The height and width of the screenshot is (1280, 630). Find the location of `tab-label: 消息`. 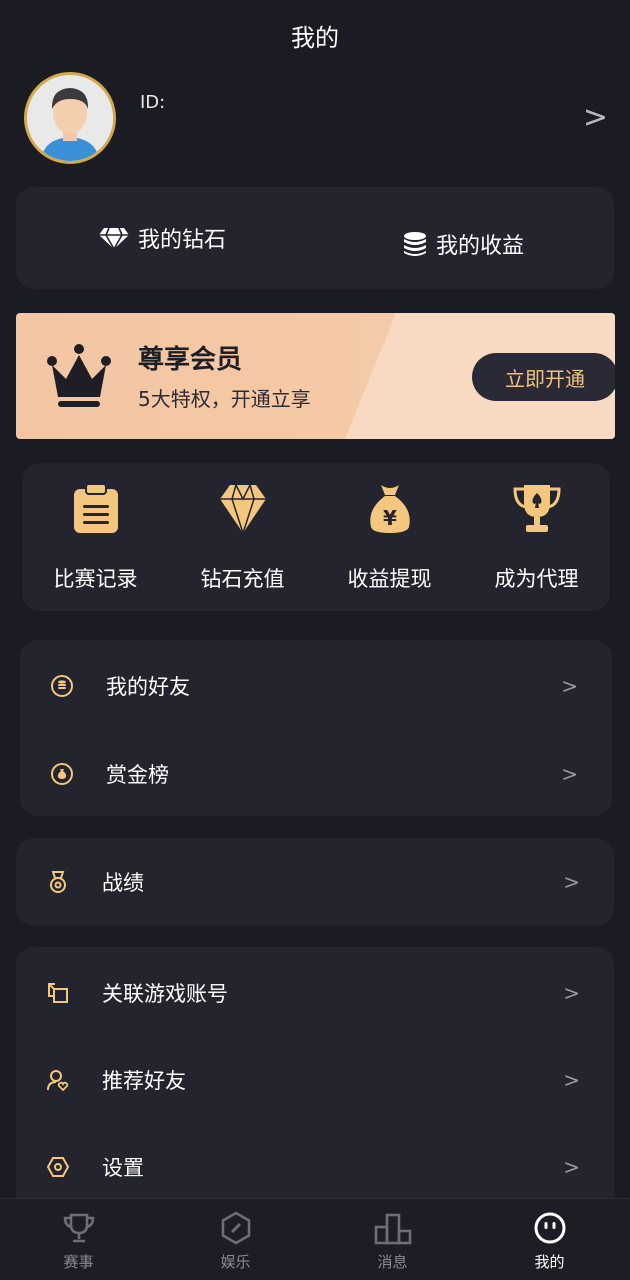

tab-label: 消息 is located at coordinates (392, 1262).